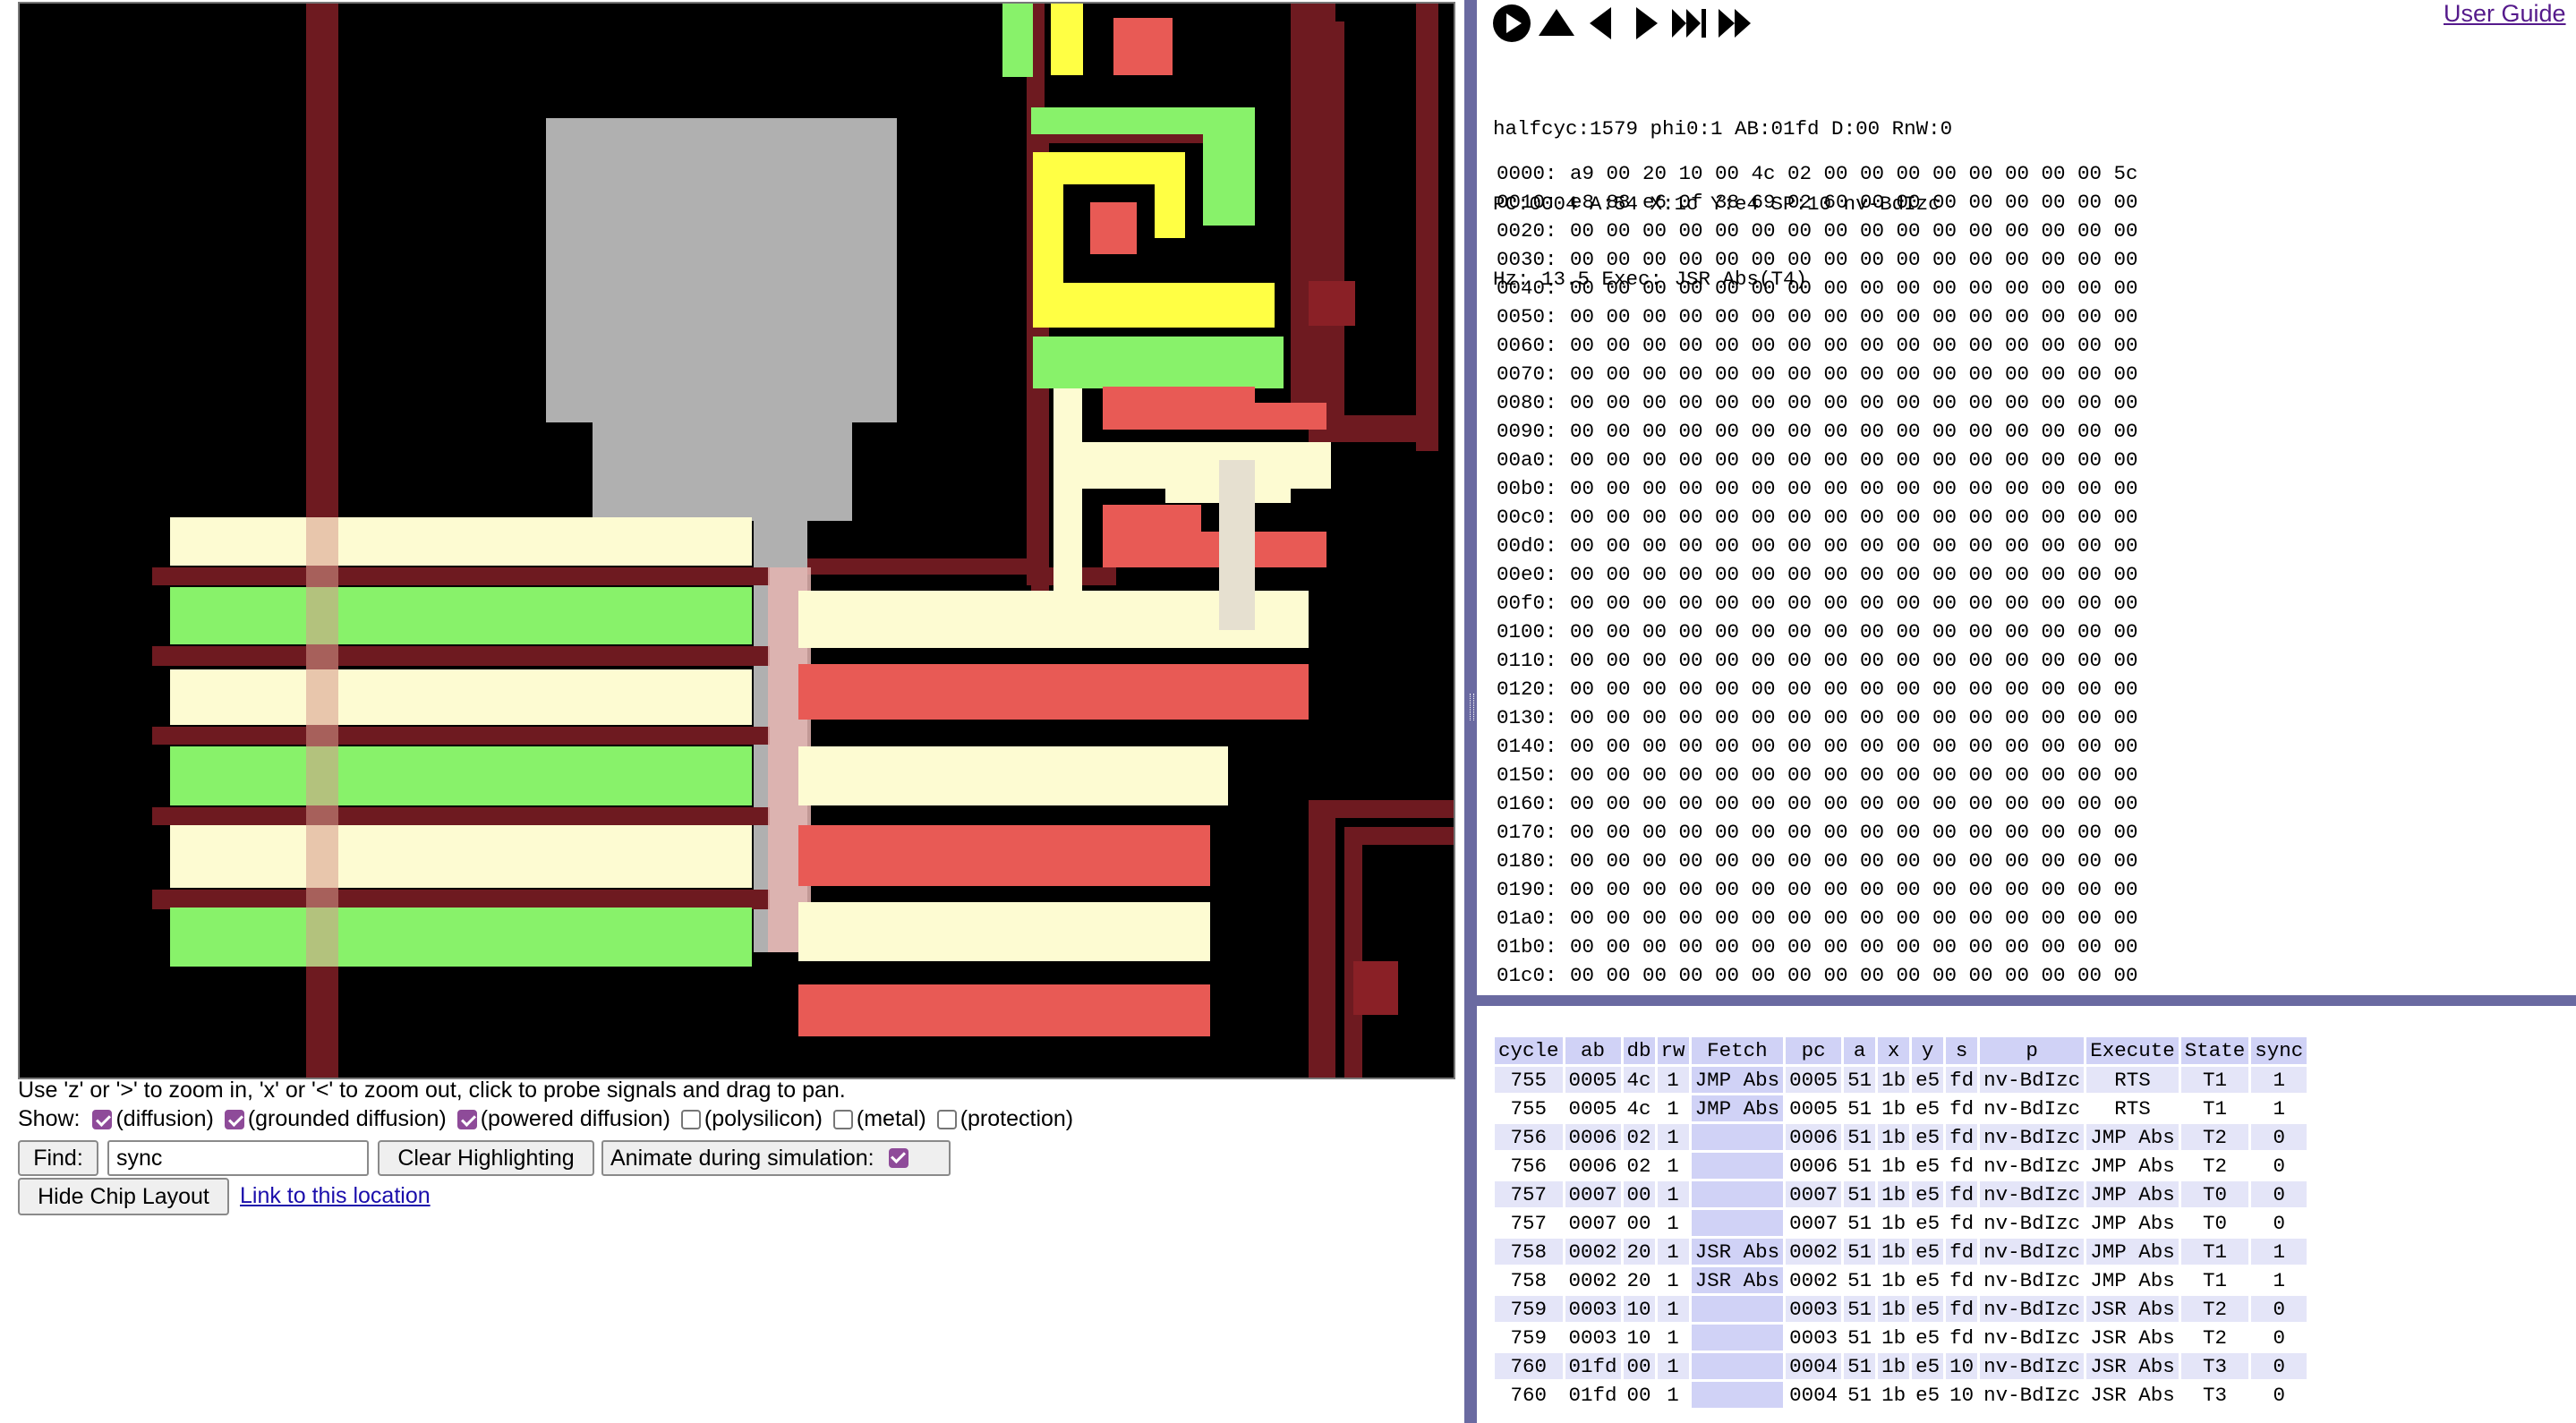 This screenshot has height=1423, width=2576. I want to click on metal-checkbox, so click(842, 1119).